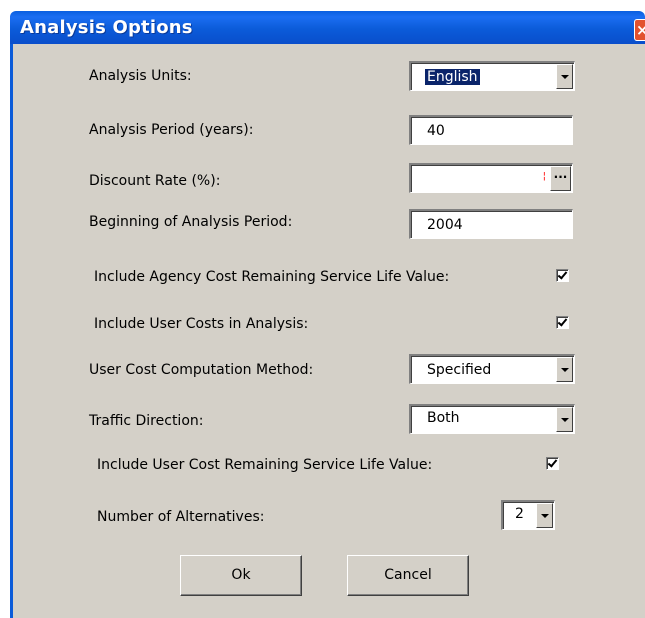  What do you see at coordinates (201, 370) in the screenshot?
I see `user-cost-method-label: User Cost Computation Method:` at bounding box center [201, 370].